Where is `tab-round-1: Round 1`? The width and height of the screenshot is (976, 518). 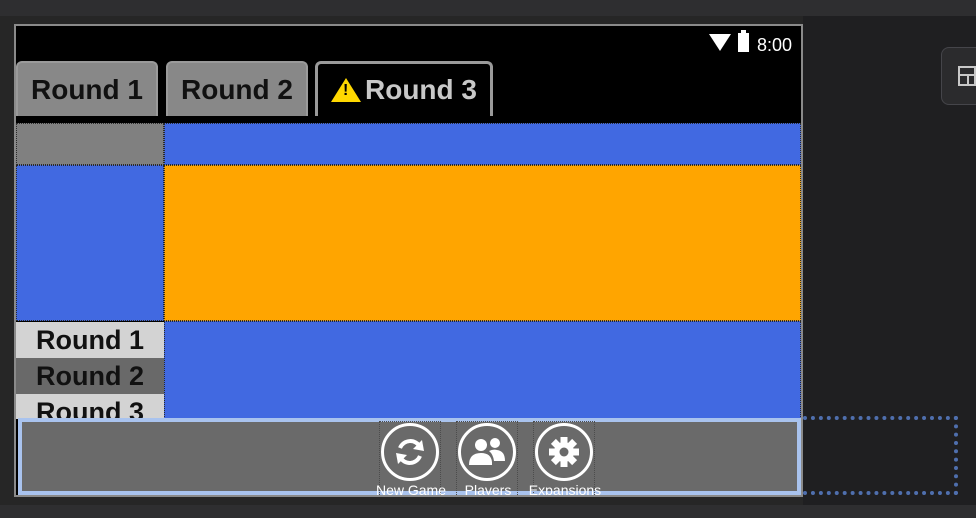
tab-round-1: Round 1 is located at coordinates (87, 88).